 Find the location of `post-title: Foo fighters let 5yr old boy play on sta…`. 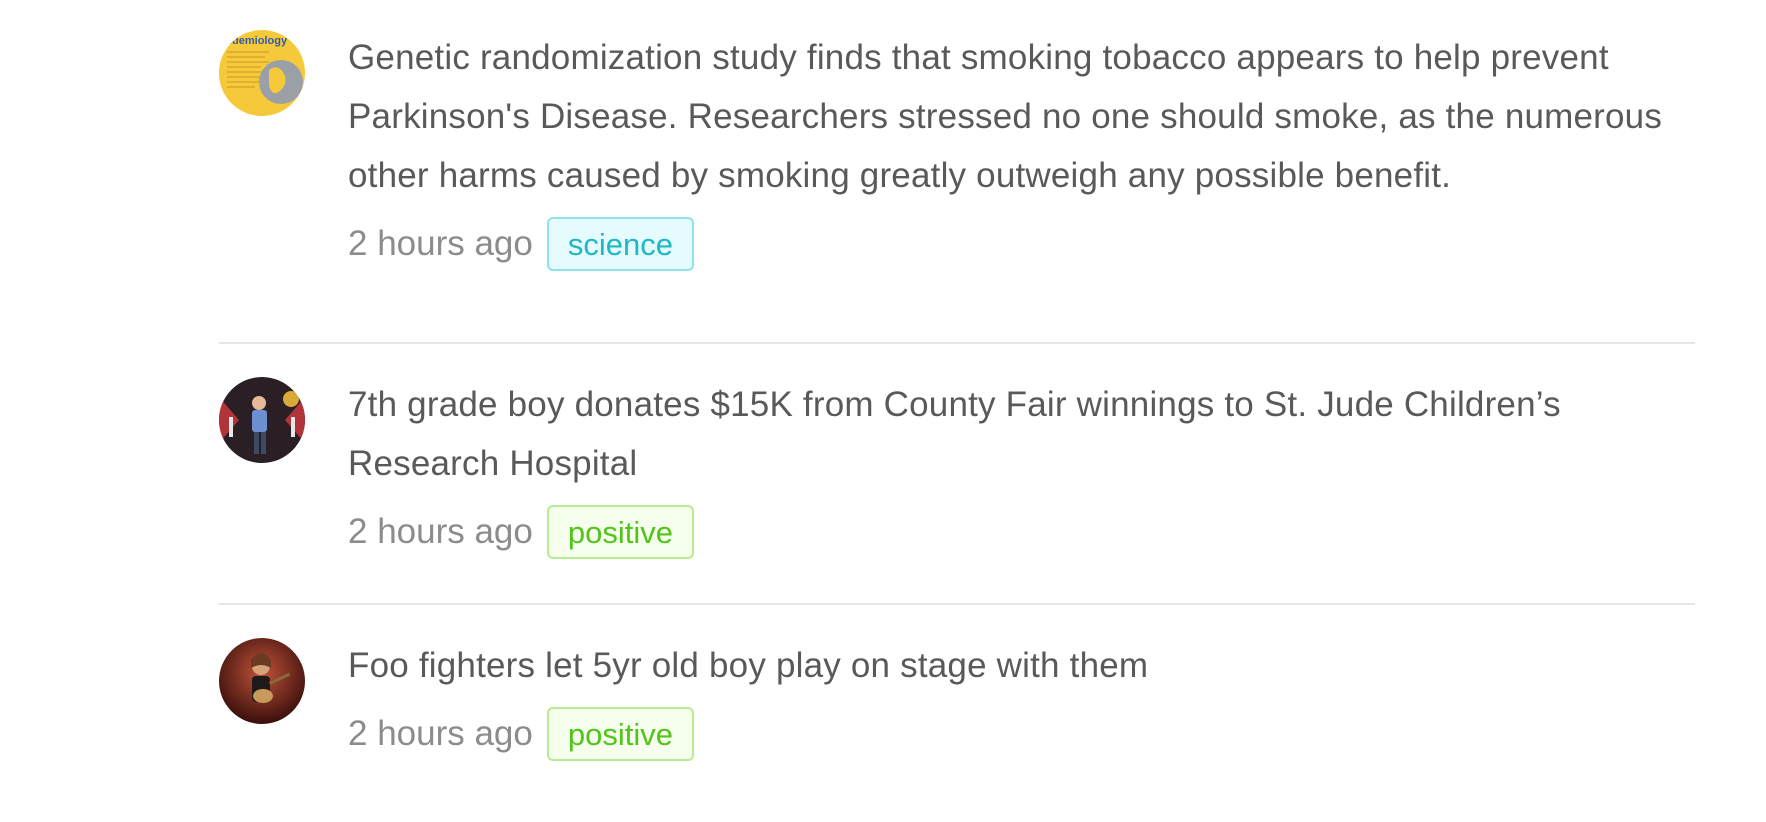

post-title: Foo fighters let 5yr old boy play on sta… is located at coordinates (1018, 665).